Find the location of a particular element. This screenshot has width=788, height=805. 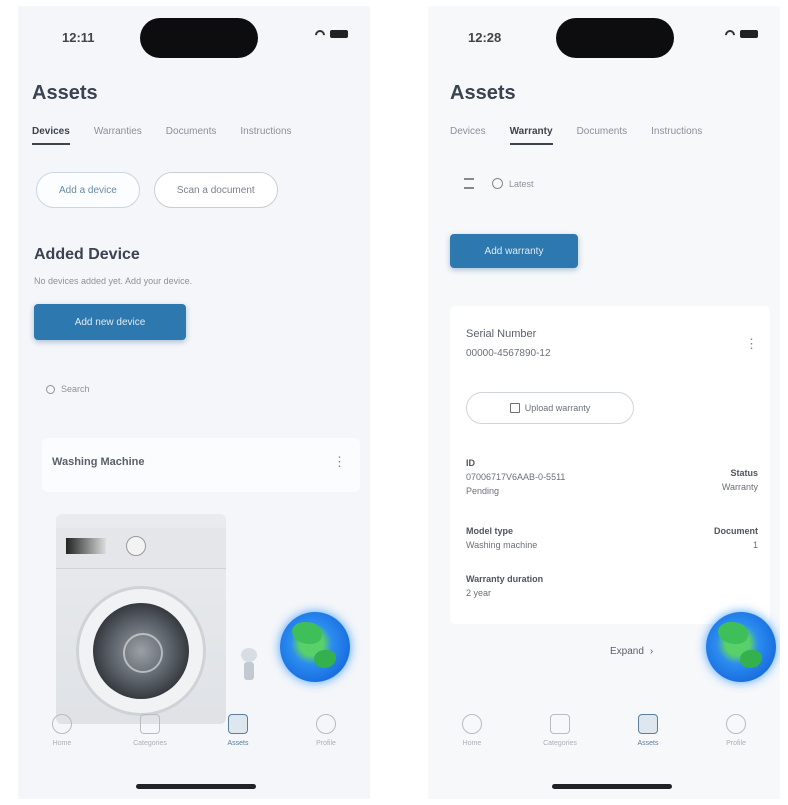

upload-warranty-label: Upload warranty is located at coordinates (557, 408).